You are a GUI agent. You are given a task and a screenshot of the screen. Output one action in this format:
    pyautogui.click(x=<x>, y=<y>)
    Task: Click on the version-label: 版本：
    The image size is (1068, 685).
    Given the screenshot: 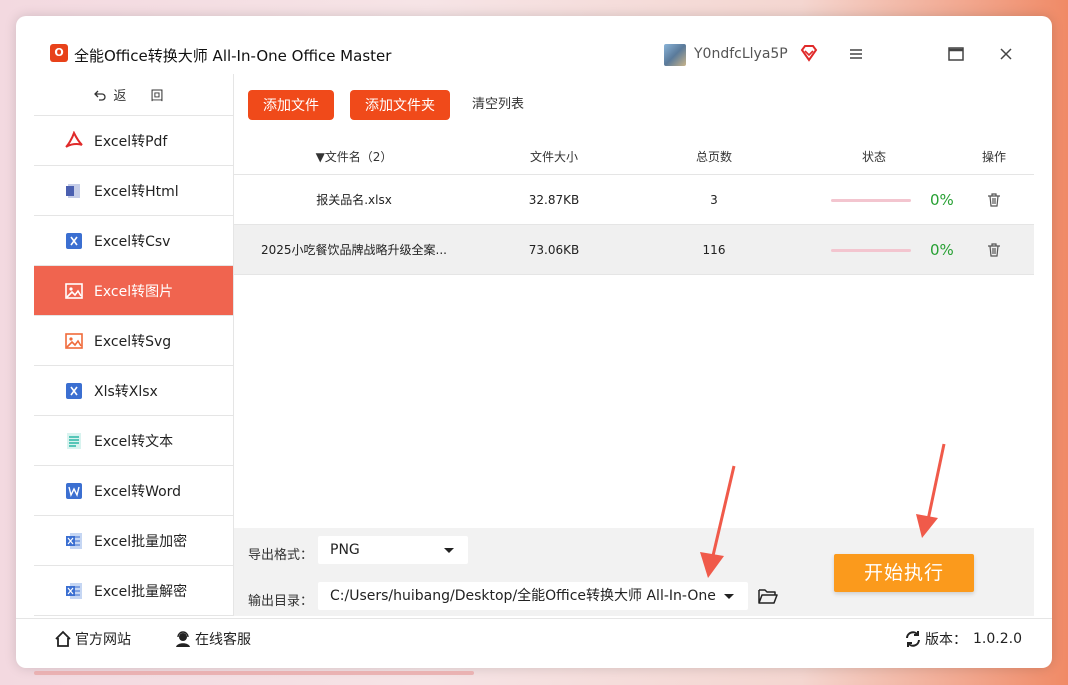 What is the action you would take?
    pyautogui.click(x=946, y=640)
    